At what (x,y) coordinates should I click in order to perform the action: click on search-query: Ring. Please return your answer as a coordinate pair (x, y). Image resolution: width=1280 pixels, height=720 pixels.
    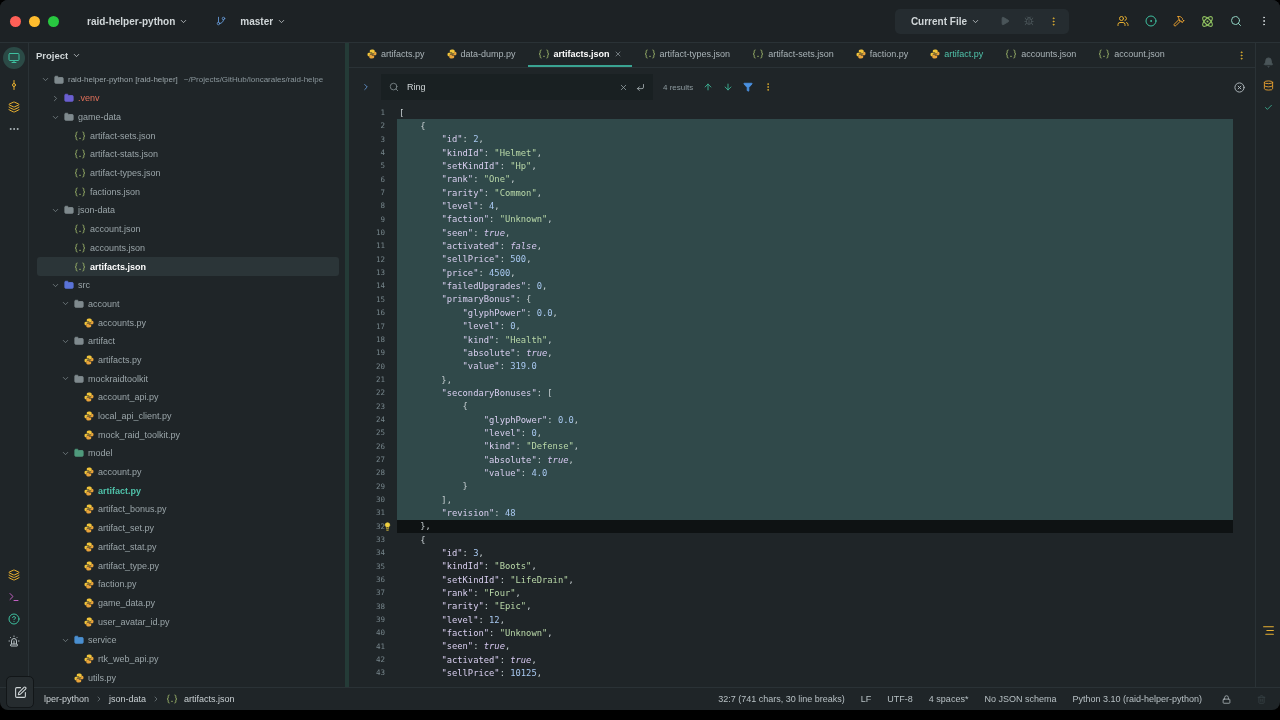
    Looking at the image, I should click on (417, 87).